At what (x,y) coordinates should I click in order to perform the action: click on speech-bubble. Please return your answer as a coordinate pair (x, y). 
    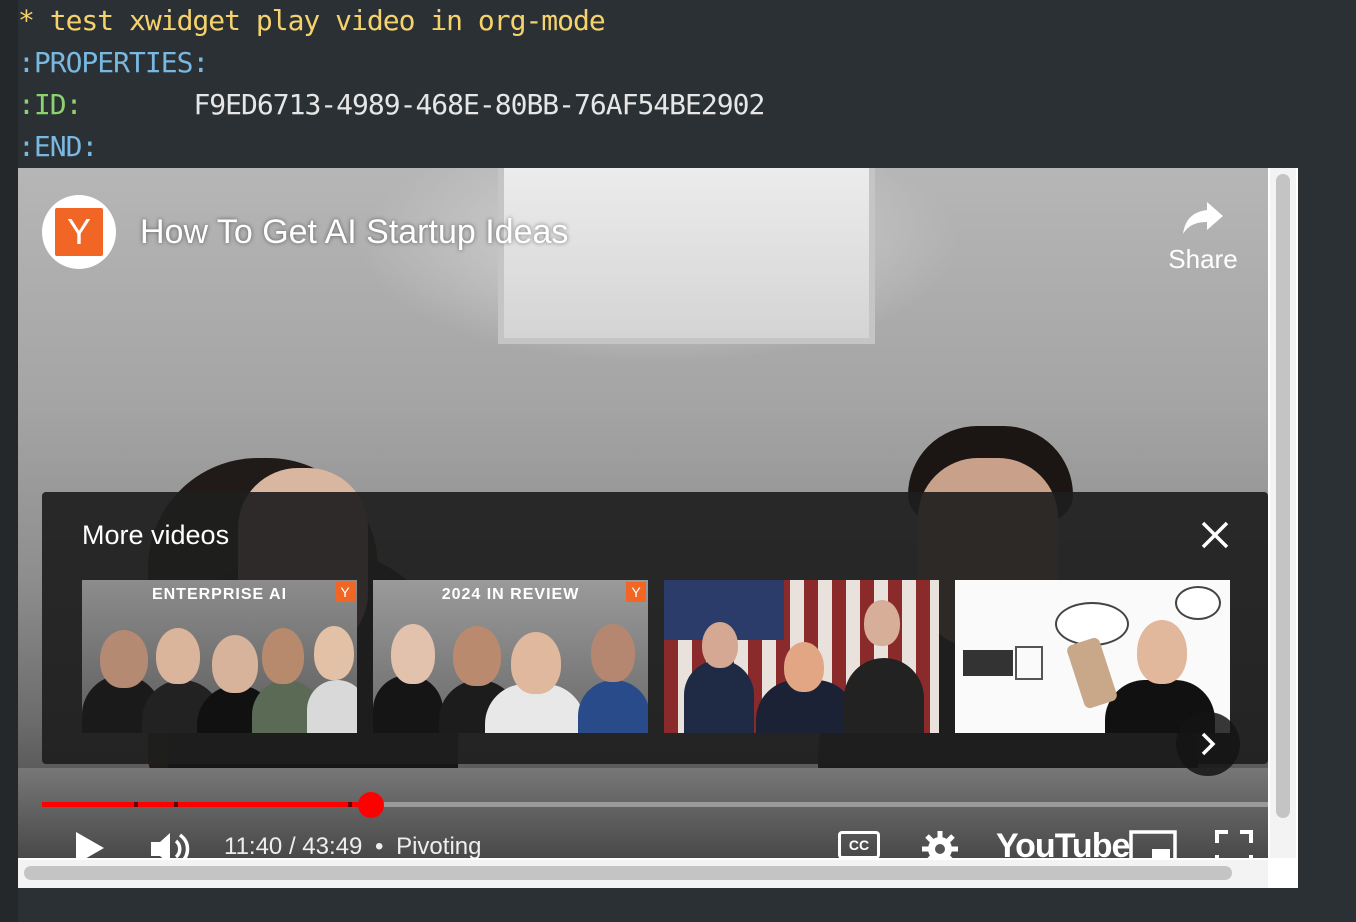
    Looking at the image, I should click on (1198, 603).